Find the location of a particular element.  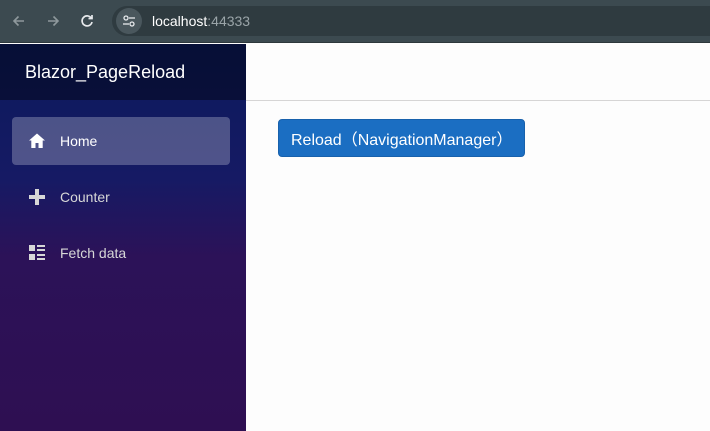

address-bar: localhost:44333 is located at coordinates (411, 21).